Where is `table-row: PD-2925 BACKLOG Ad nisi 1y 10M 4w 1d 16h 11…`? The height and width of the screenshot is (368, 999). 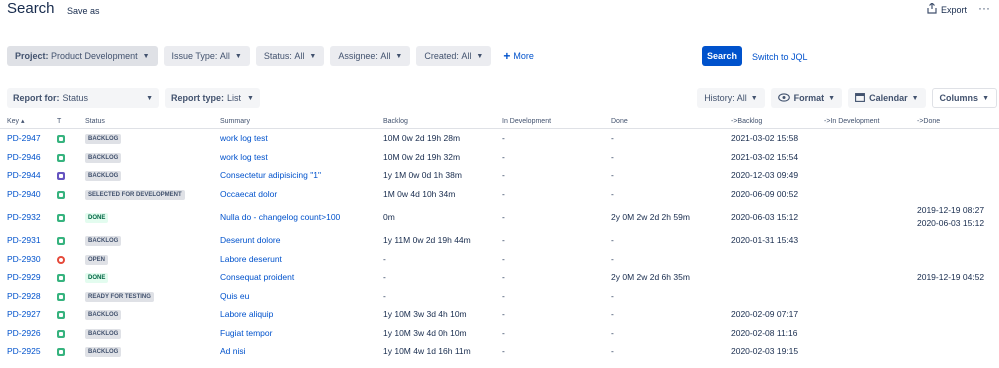
table-row: PD-2925 BACKLOG Ad nisi 1y 10M 4w 1d 16h 11… is located at coordinates (499, 351).